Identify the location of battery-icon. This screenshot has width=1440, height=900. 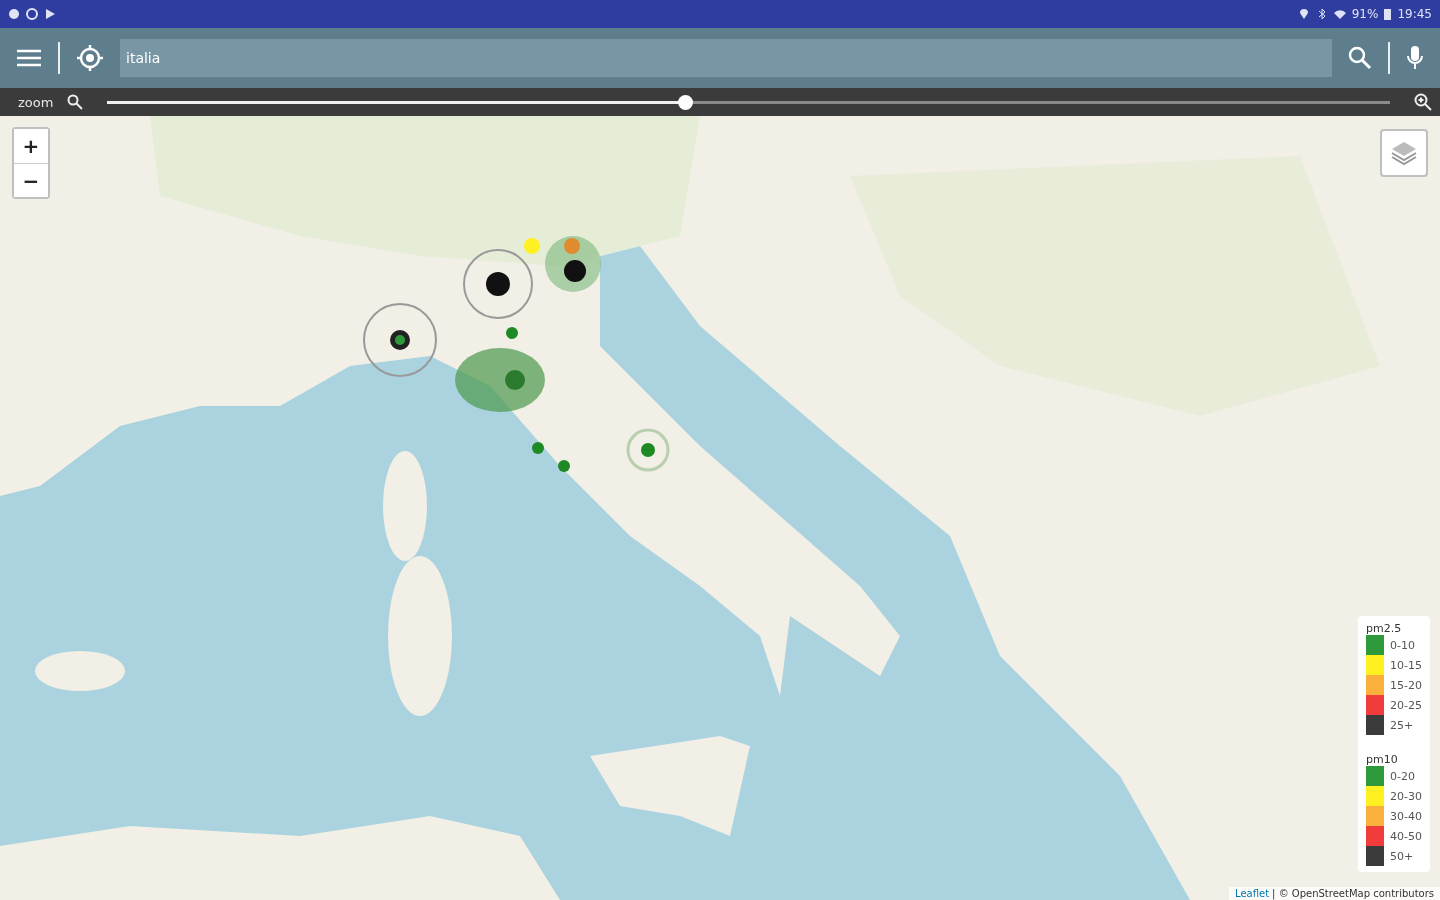
(1388, 14).